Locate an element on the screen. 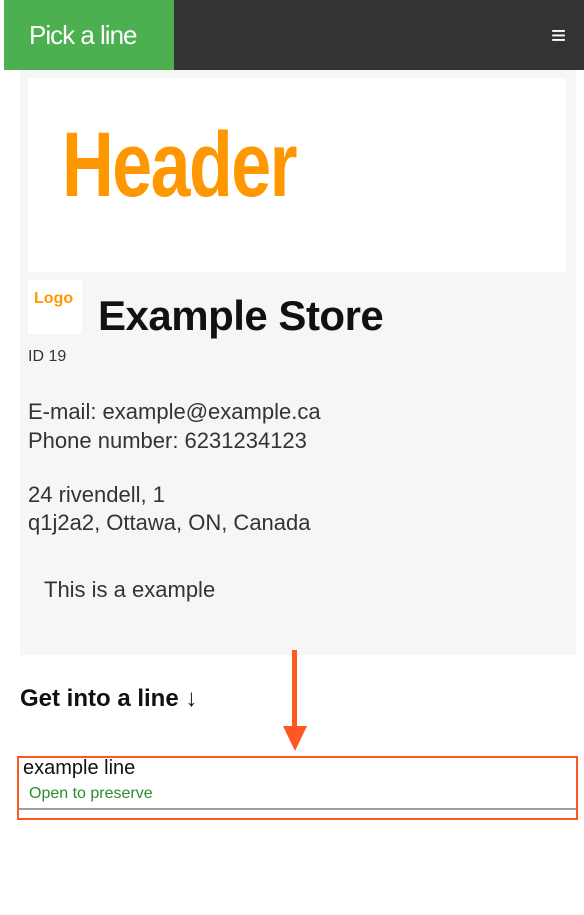 The image size is (584, 915). store-email: E-mail: example@example.ca is located at coordinates (174, 411).